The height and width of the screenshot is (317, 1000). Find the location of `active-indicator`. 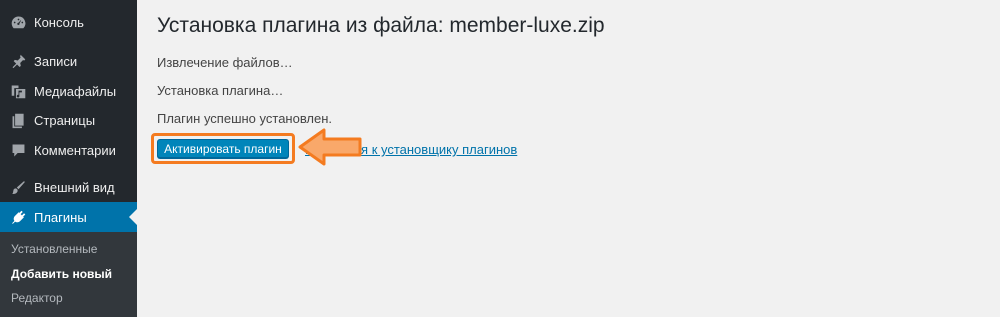

active-indicator is located at coordinates (133, 217).